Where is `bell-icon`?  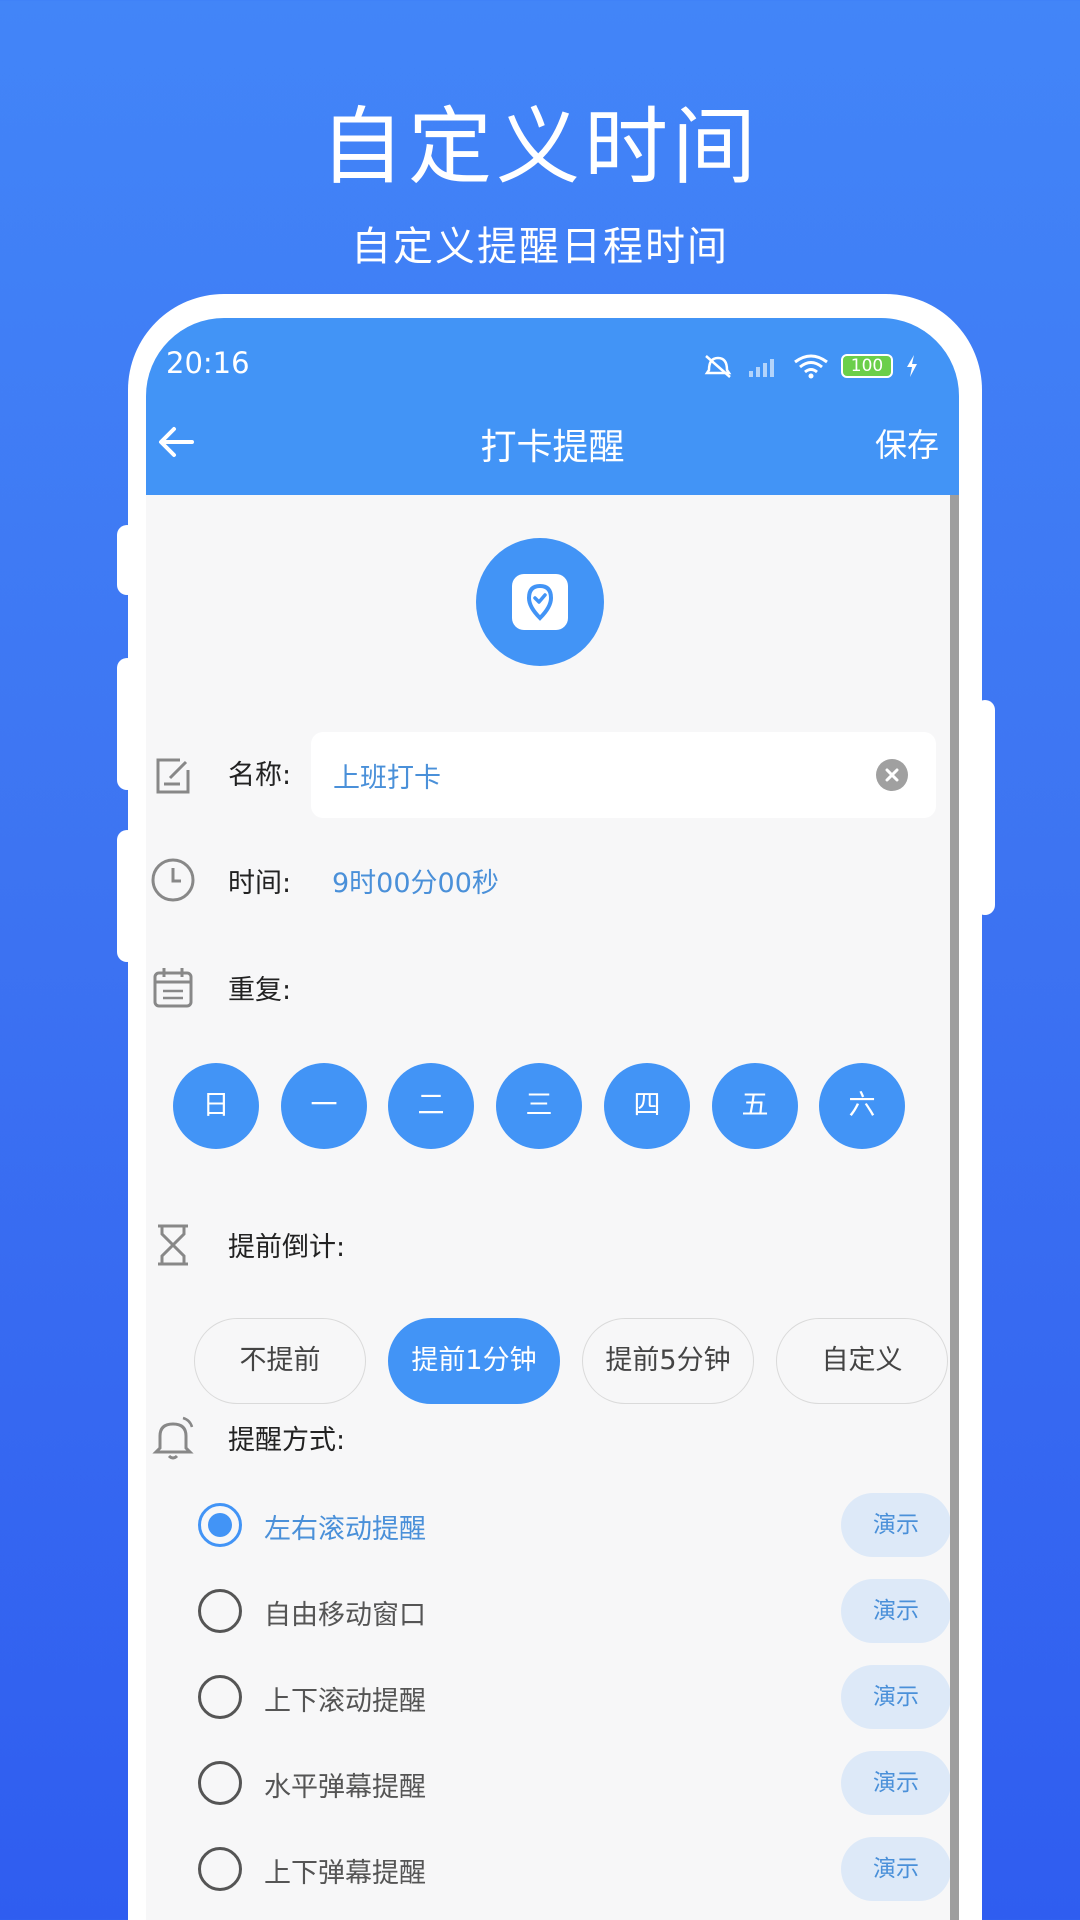 bell-icon is located at coordinates (173, 1438).